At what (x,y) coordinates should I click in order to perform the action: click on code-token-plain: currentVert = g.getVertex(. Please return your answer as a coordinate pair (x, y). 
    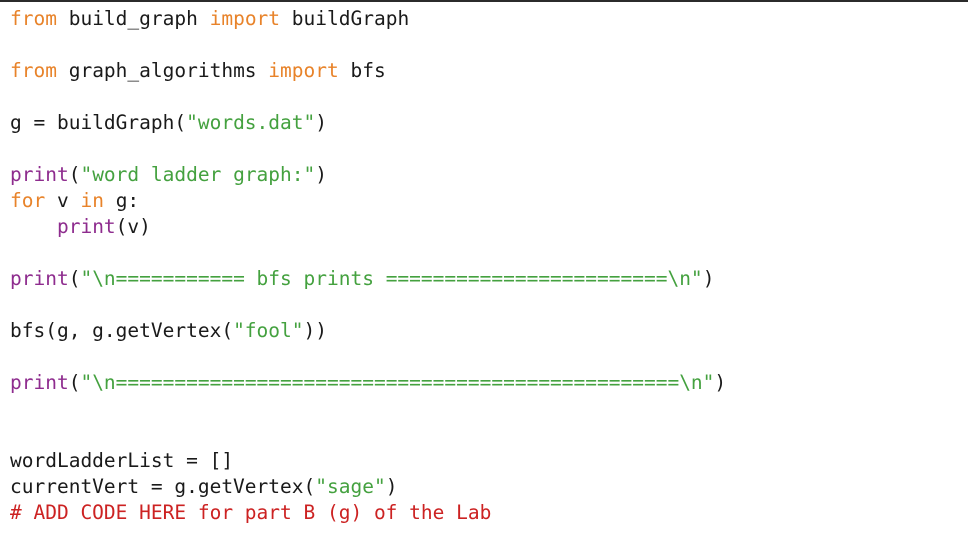
    Looking at the image, I should click on (163, 486).